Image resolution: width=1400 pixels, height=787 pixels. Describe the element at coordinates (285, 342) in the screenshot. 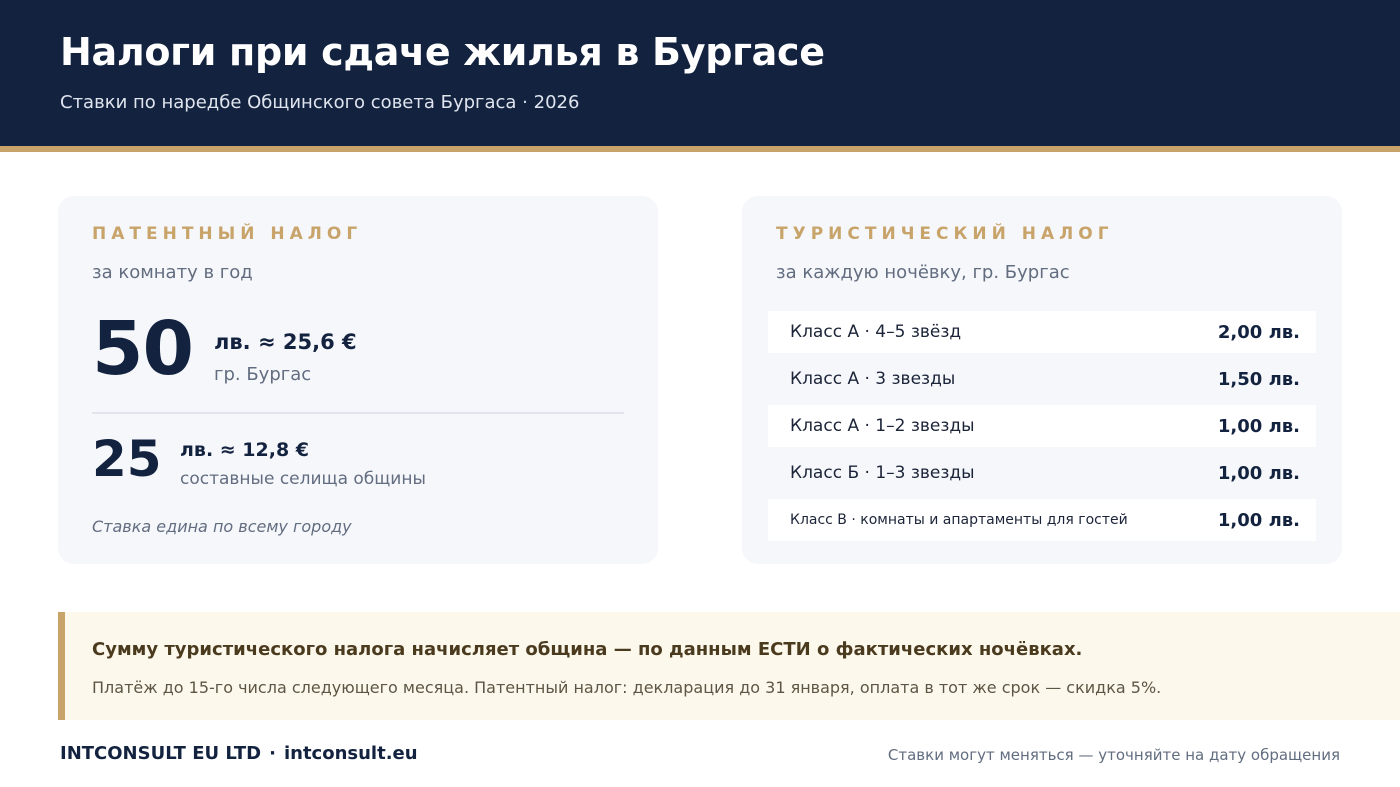

I see `patent-city-unit: лв. ≈ 25,6 €` at that location.